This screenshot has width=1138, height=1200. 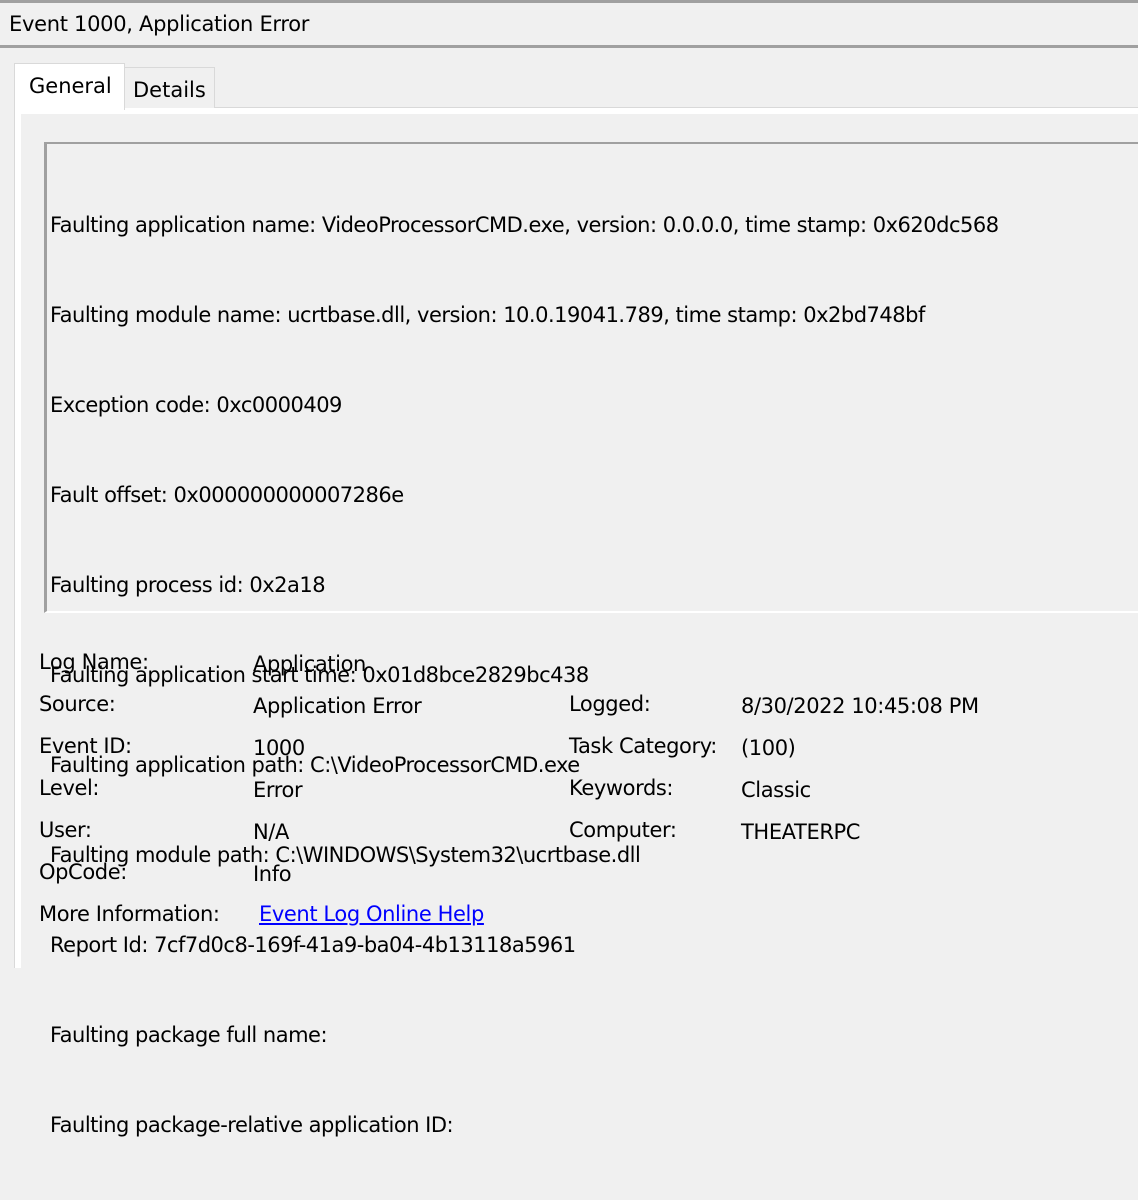 I want to click on event-id-label: Event ID:, so click(x=85, y=746).